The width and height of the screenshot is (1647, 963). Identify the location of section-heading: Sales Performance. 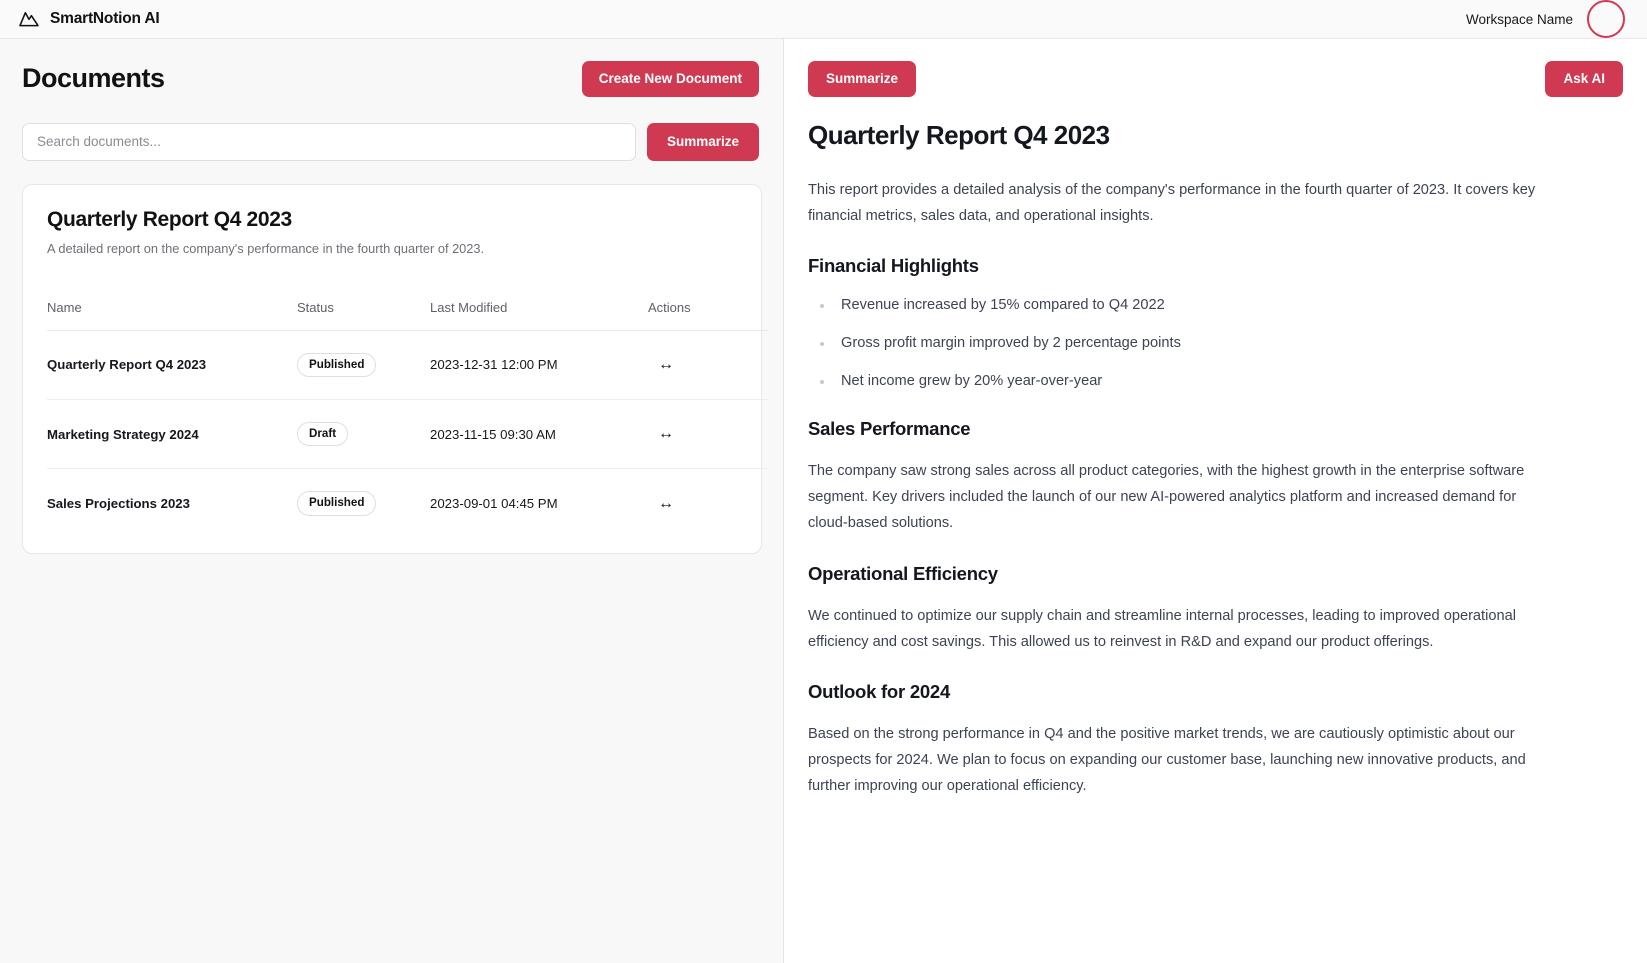
(889, 429).